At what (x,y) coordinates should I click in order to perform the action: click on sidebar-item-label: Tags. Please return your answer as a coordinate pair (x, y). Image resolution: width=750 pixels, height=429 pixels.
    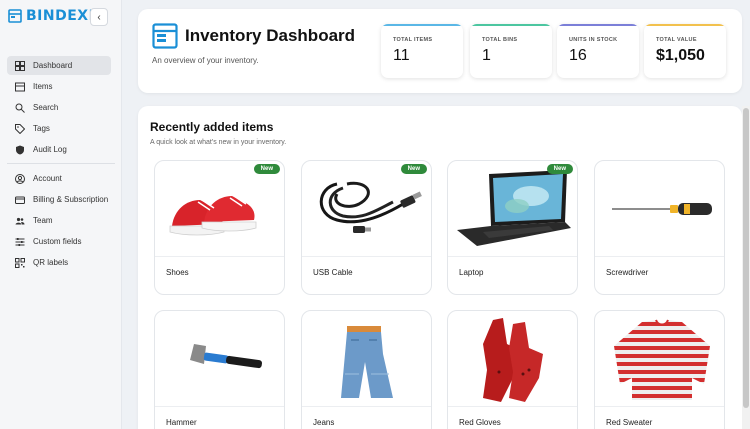
    Looking at the image, I should click on (41, 128).